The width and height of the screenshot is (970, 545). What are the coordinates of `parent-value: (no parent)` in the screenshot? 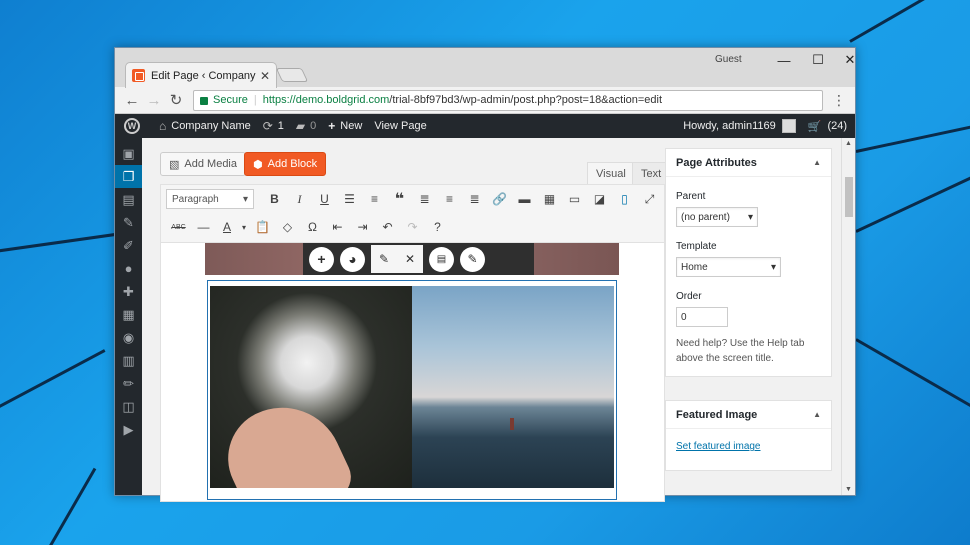 It's located at (705, 217).